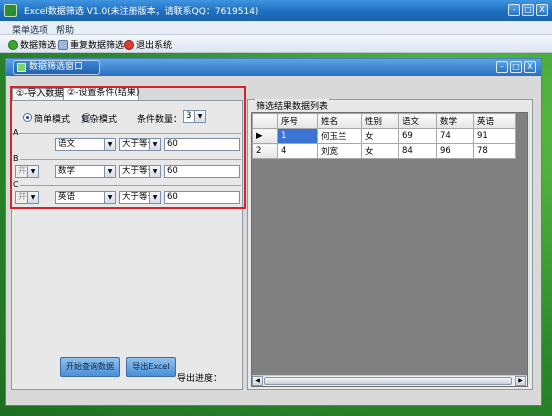 Image resolution: width=552 pixels, height=416 pixels. What do you see at coordinates (297, 136) in the screenshot?
I see `table-cell: 1` at bounding box center [297, 136].